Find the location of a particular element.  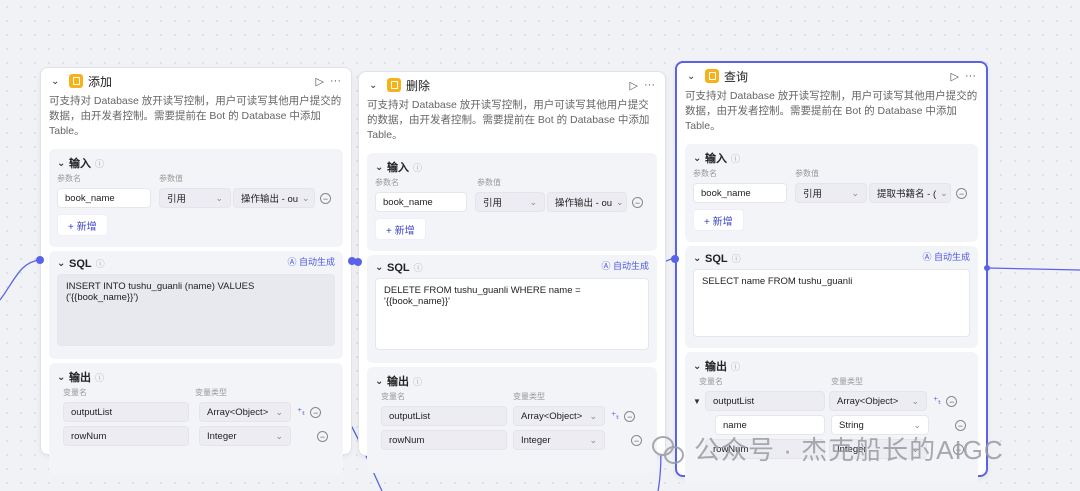

expand-arrow-icon: ▼ is located at coordinates (699, 401).